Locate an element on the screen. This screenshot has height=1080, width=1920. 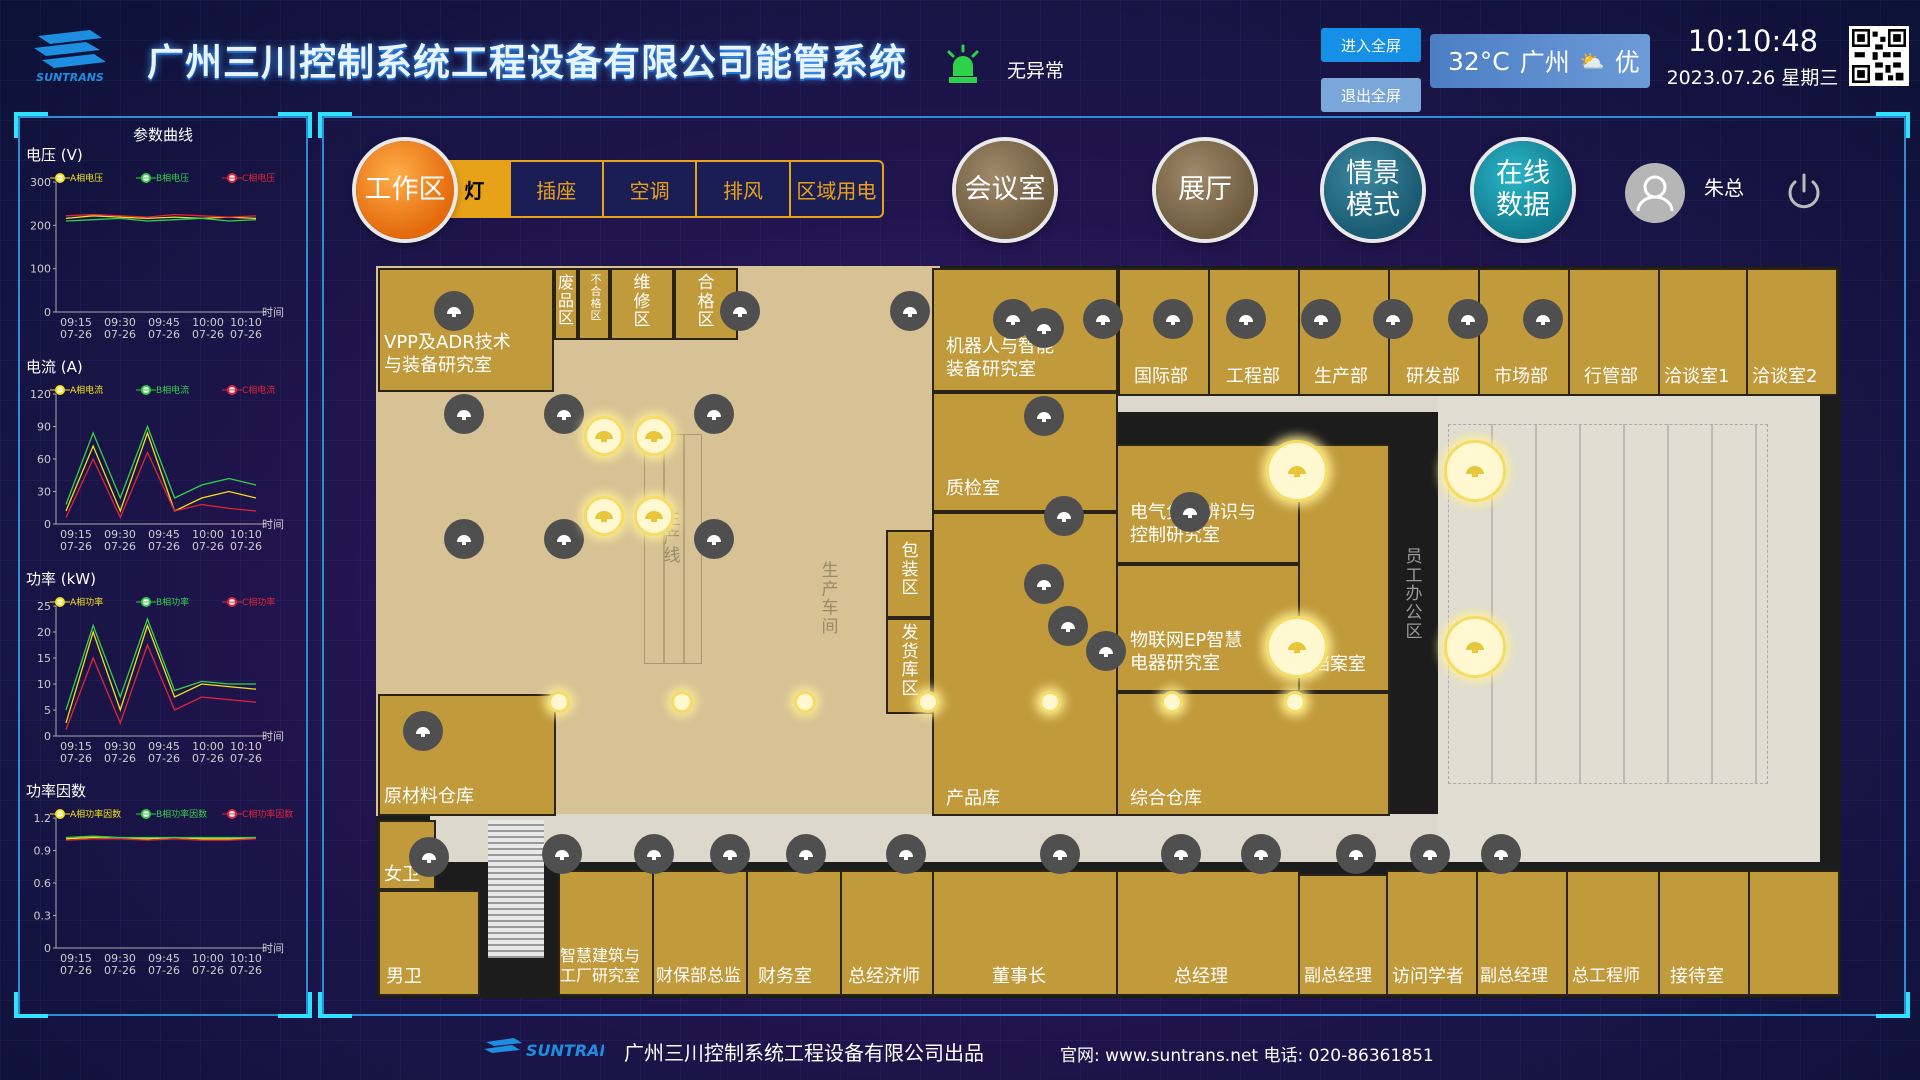
tab-exhaust: 排风 is located at coordinates (744, 189).